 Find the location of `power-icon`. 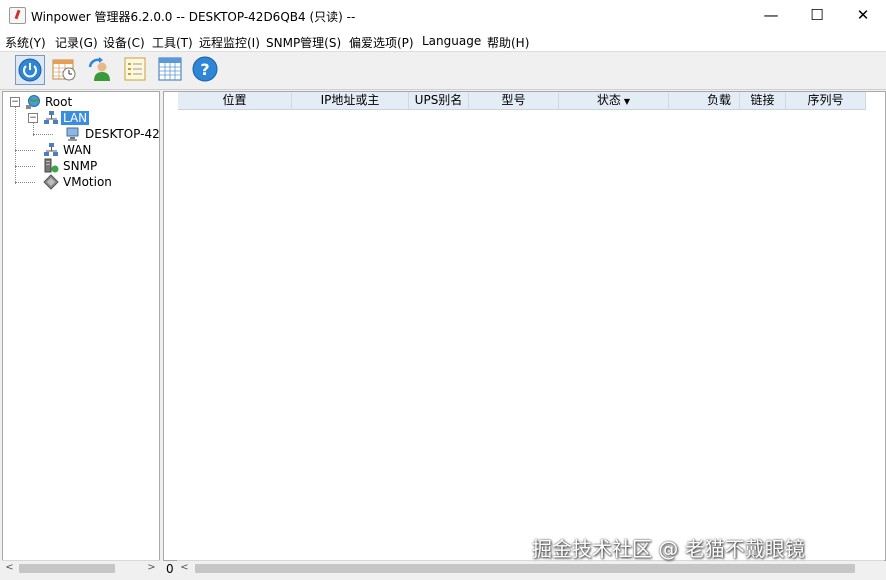

power-icon is located at coordinates (30, 70).